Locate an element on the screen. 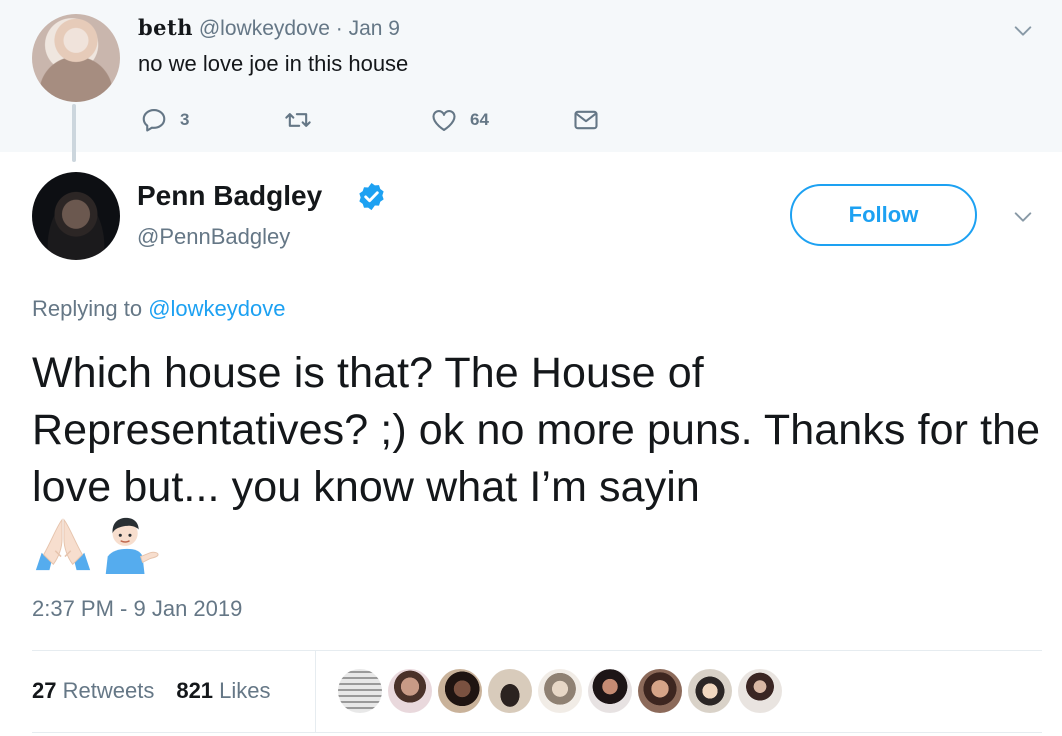 This screenshot has width=1062, height=736. retweets-stat: 27 Retweets is located at coordinates (93, 691).